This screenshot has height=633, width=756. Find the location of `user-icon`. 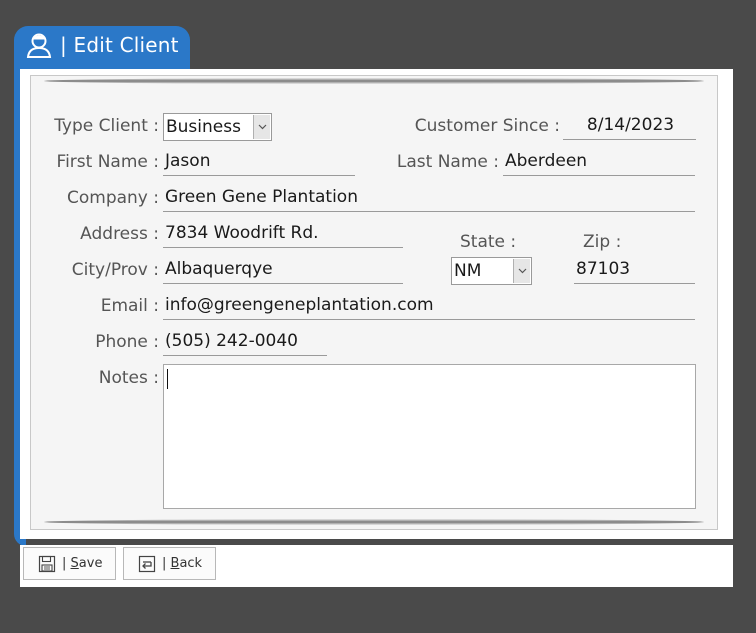

user-icon is located at coordinates (39, 45).